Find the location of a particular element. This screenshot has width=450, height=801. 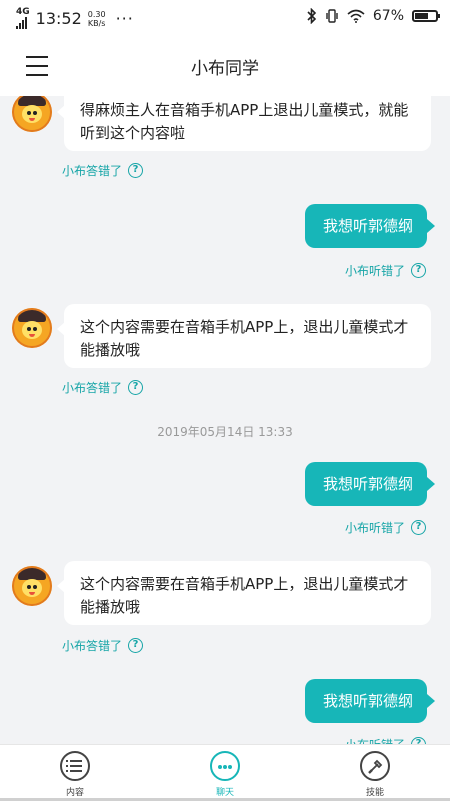

tab-skills: 技能 is located at coordinates (375, 773).